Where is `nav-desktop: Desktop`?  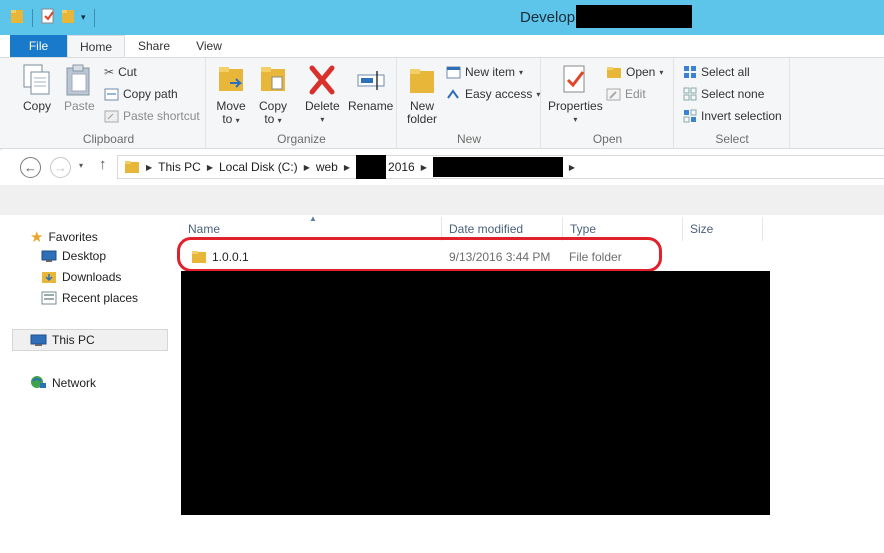
nav-desktop: Desktop is located at coordinates (73, 256).